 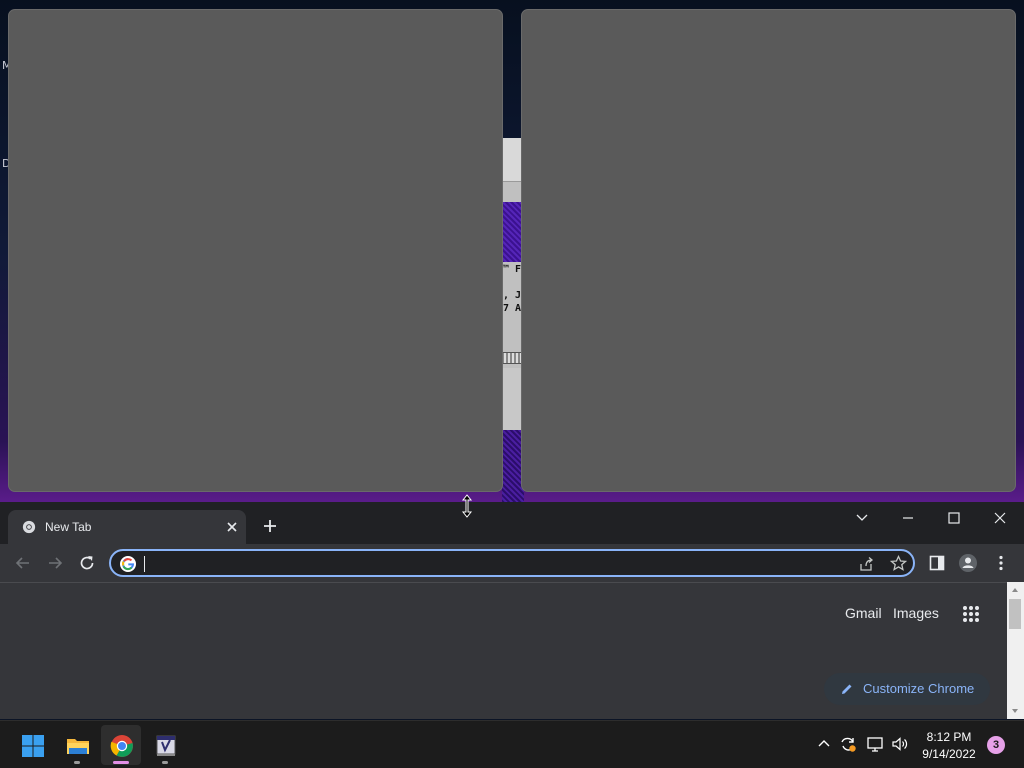 I want to click on sync-update-icon, so click(x=848, y=744).